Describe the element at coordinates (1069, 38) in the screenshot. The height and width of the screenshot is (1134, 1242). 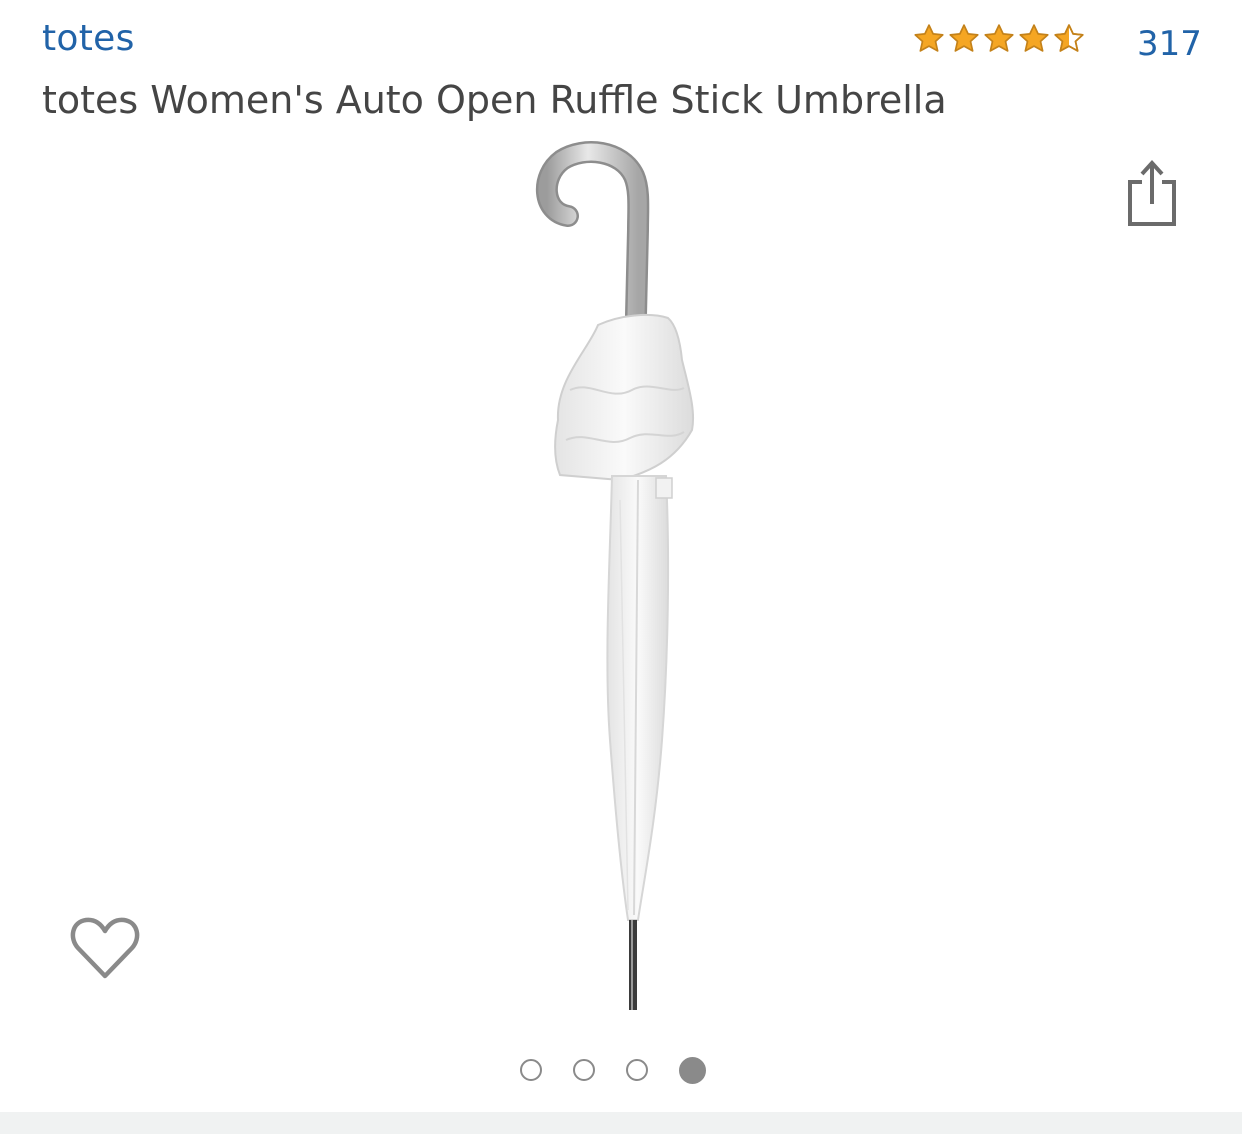
I see `half-star-icon` at that location.